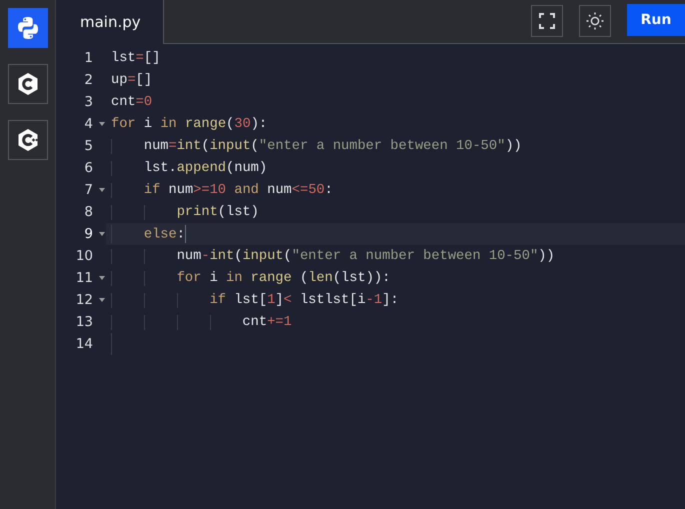 This screenshot has height=509, width=685. I want to click on sun-icon, so click(595, 21).